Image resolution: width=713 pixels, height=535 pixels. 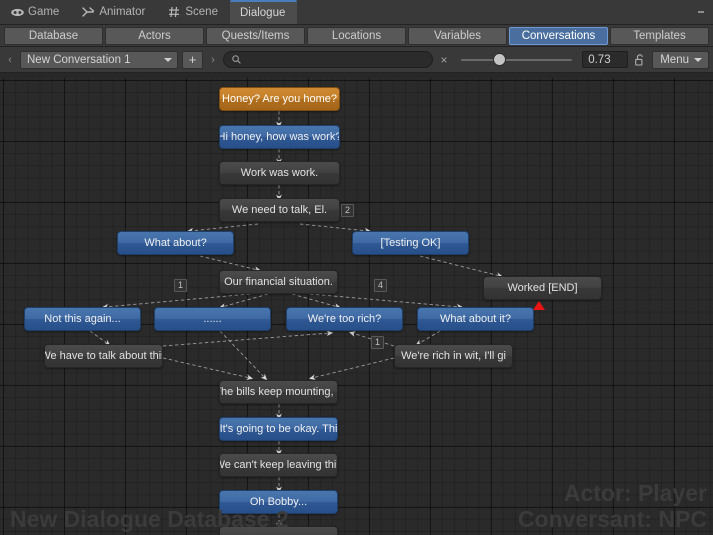 I want to click on red-triangle-marker, so click(x=539, y=305).